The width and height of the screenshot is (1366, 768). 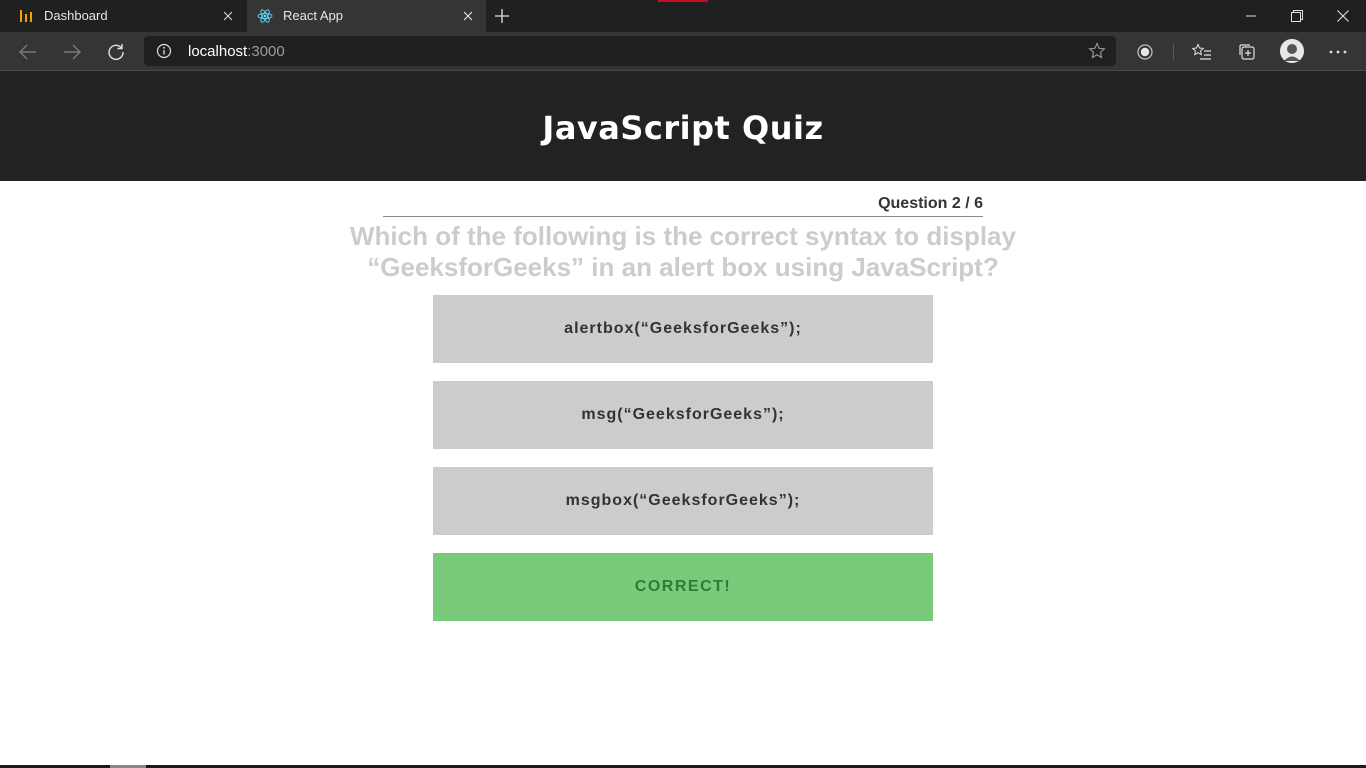 What do you see at coordinates (26, 16) in the screenshot?
I see `dashboard-bars-icon` at bounding box center [26, 16].